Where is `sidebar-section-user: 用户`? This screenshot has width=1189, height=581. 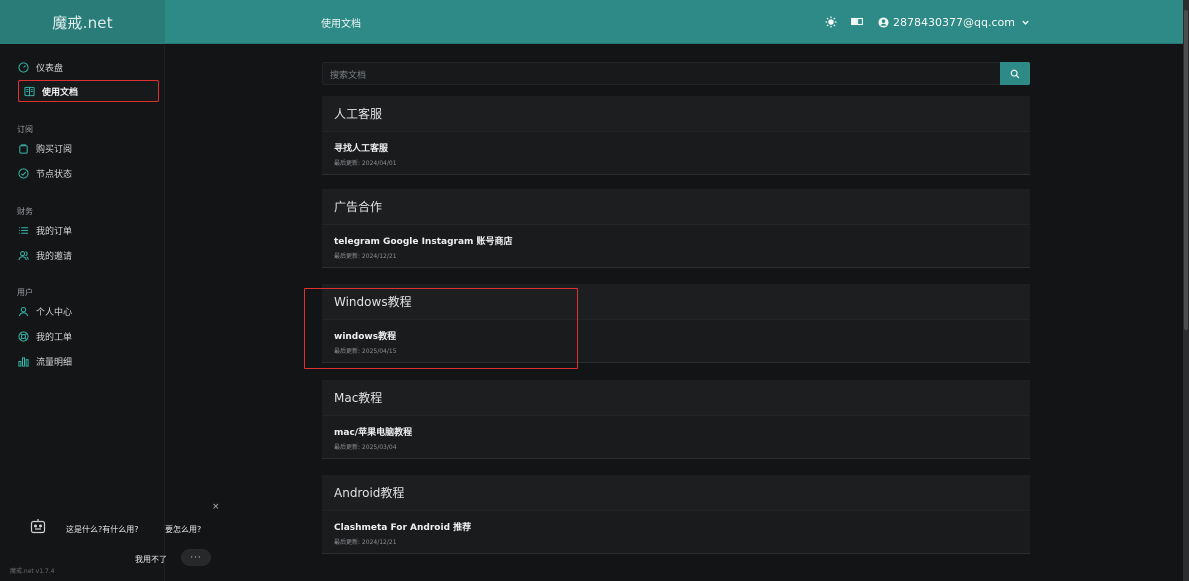
sidebar-section-user: 用户 is located at coordinates (25, 292).